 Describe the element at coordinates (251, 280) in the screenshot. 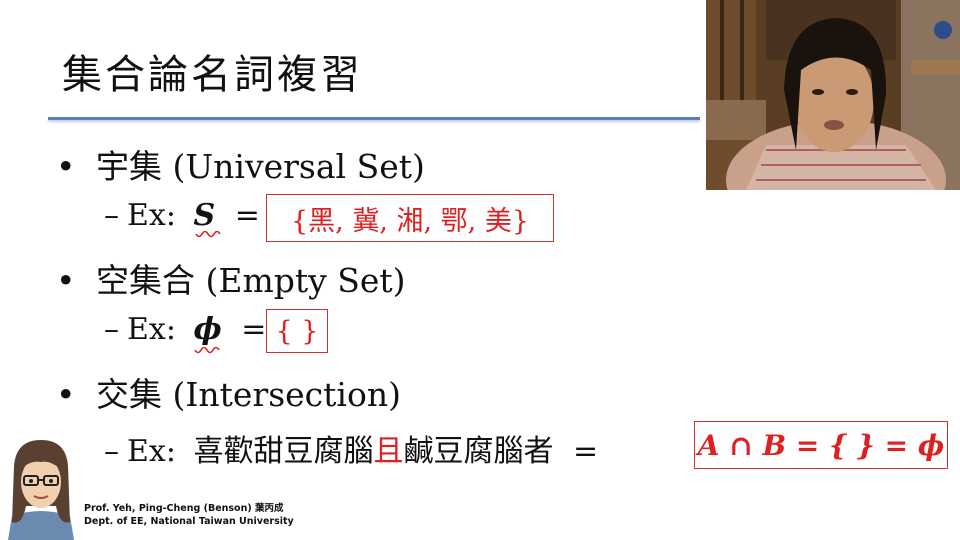

I see `bullet-label: 空集合 (Empty Set)` at that location.